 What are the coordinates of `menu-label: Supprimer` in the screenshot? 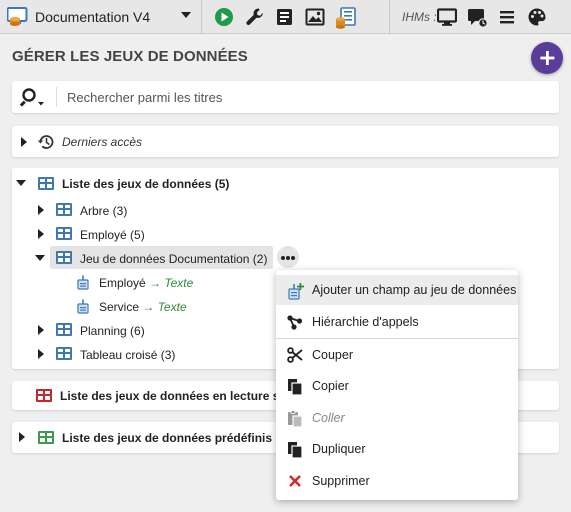 It's located at (341, 481).